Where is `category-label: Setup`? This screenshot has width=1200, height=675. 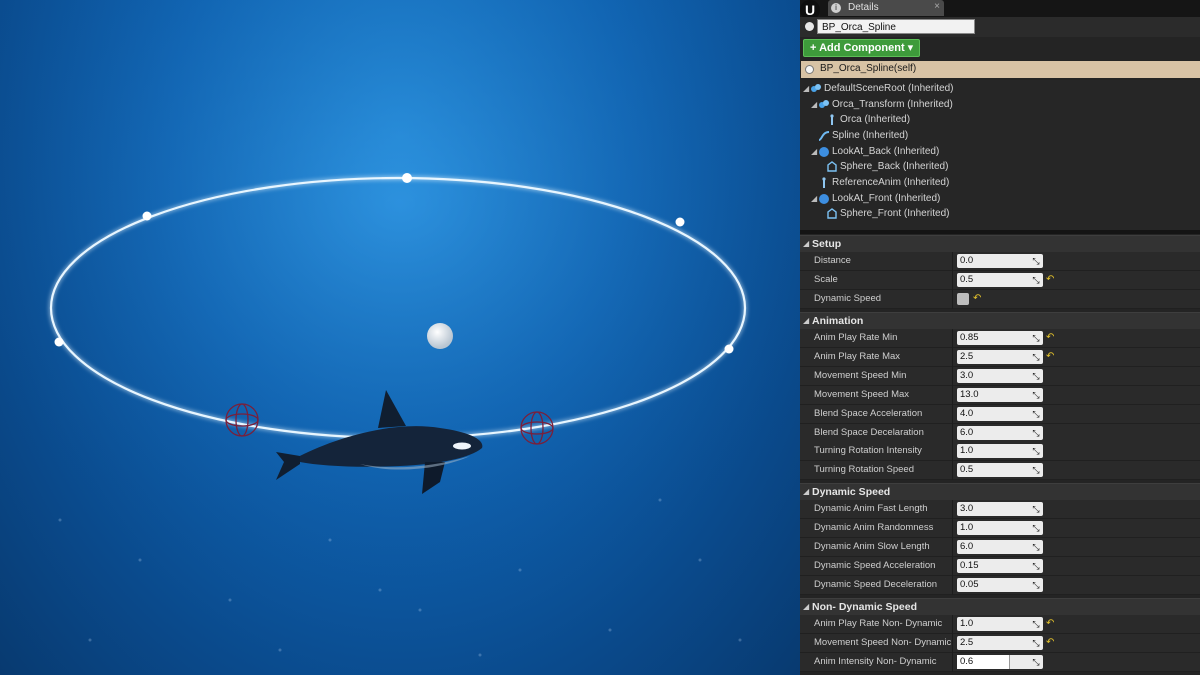
category-label: Setup is located at coordinates (827, 244).